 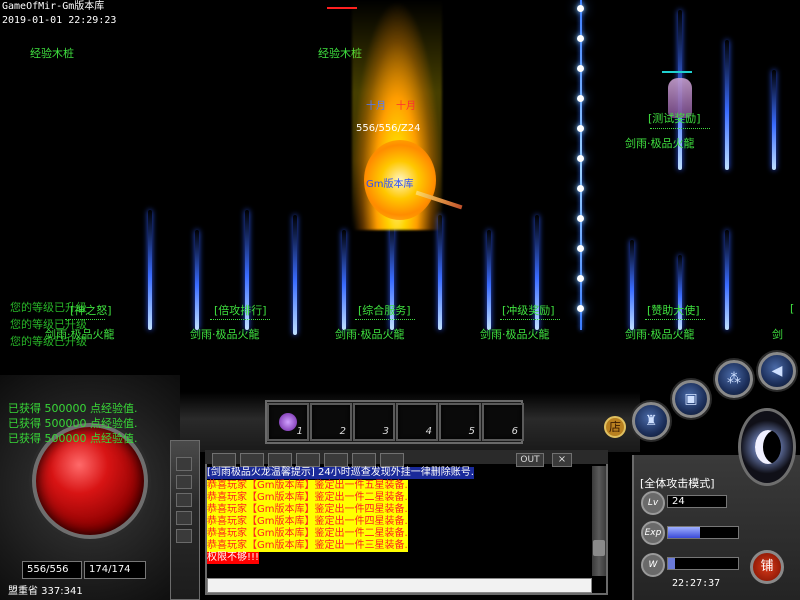 What do you see at coordinates (671, 563) in the screenshot?
I see `weight-bar-fill` at bounding box center [671, 563].